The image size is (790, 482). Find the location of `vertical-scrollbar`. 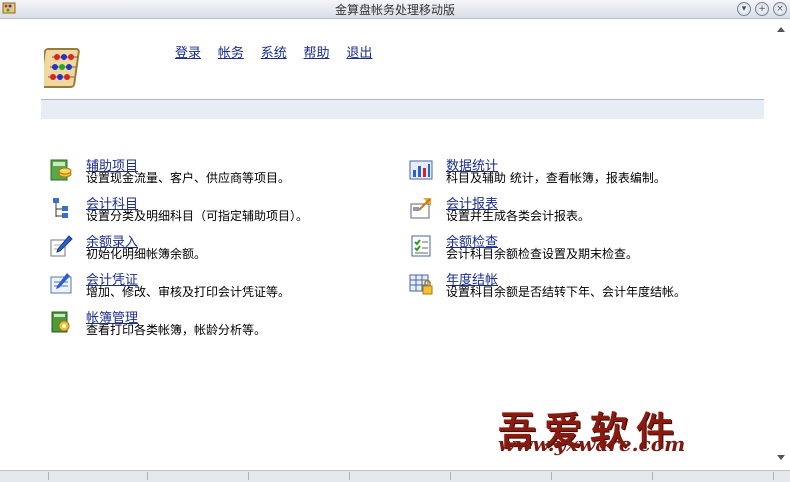

vertical-scrollbar is located at coordinates (782, 241).